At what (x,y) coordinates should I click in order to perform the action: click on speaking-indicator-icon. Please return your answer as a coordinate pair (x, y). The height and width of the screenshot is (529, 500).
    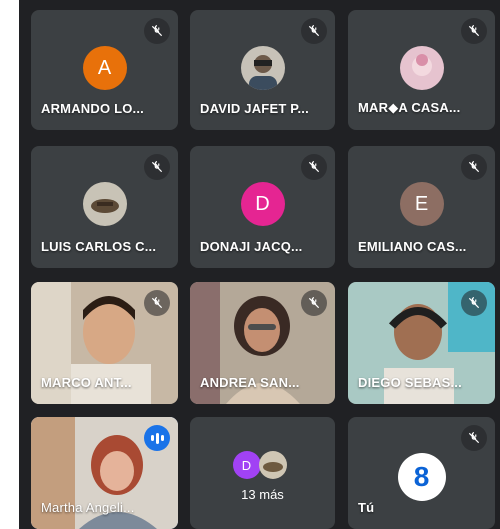
    Looking at the image, I should click on (157, 438).